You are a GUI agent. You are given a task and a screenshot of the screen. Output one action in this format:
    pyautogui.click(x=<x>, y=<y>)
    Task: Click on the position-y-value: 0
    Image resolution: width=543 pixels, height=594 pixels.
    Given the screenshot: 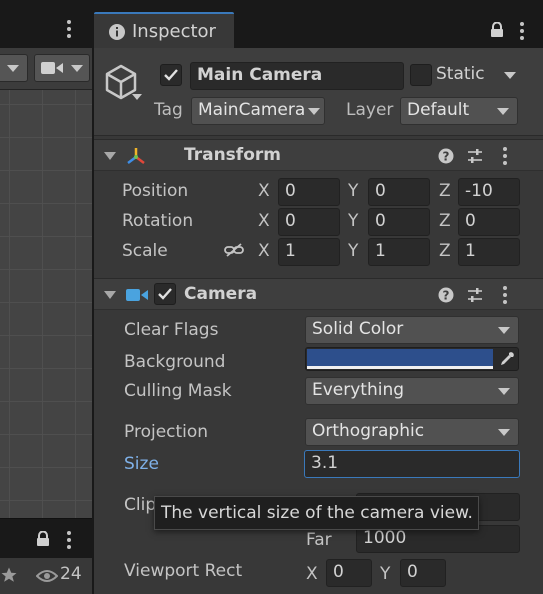 What is the action you would take?
    pyautogui.click(x=380, y=191)
    